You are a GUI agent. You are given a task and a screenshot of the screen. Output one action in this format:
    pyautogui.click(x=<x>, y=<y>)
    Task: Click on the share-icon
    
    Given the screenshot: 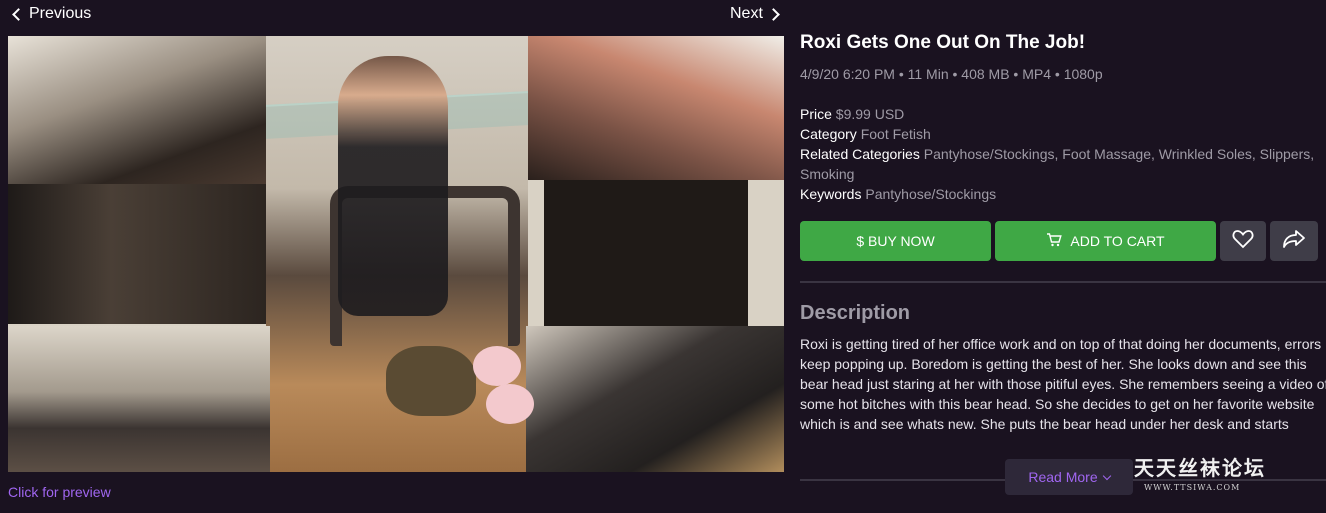 What is the action you would take?
    pyautogui.click(x=1294, y=241)
    